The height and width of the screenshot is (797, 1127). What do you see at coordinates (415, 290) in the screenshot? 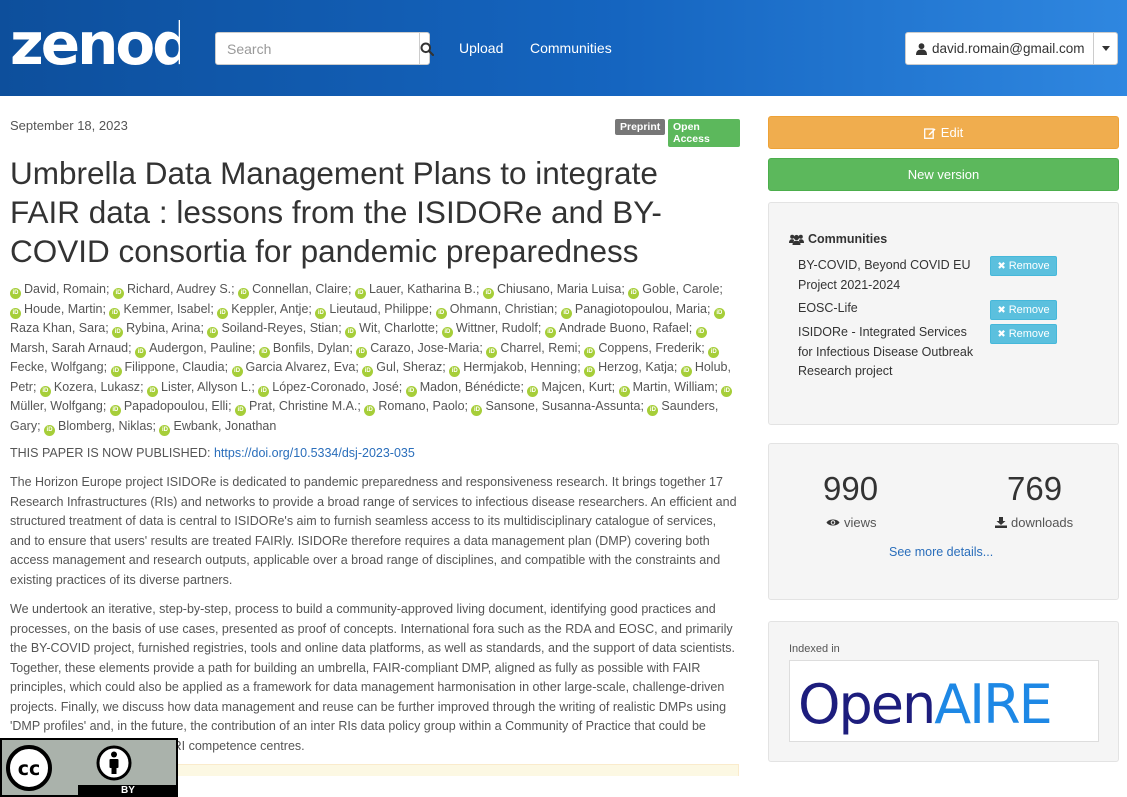
I see `author-item: iD Lauer, Katharina B.` at bounding box center [415, 290].